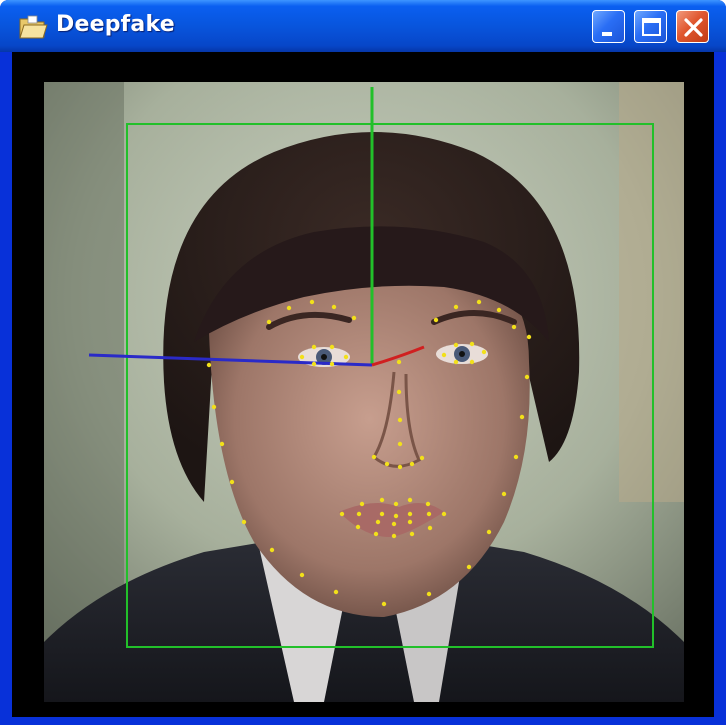 This screenshot has height=725, width=726. Describe the element at coordinates (607, 34) in the screenshot. I see `minimize-icon` at that location.